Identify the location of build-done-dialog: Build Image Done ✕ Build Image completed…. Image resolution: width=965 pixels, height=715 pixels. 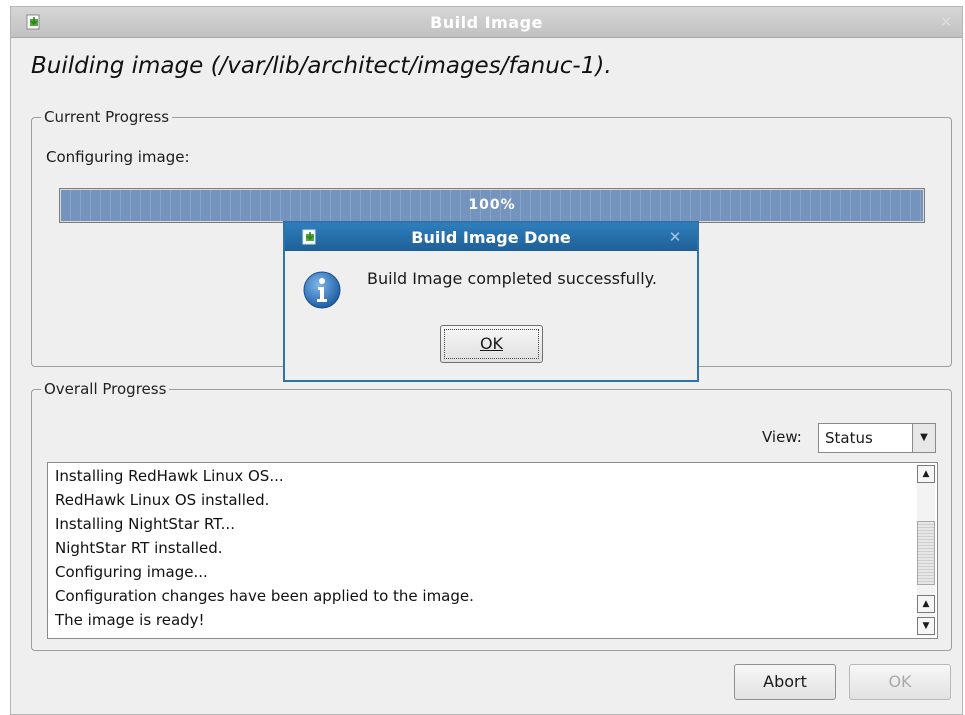
(491, 301).